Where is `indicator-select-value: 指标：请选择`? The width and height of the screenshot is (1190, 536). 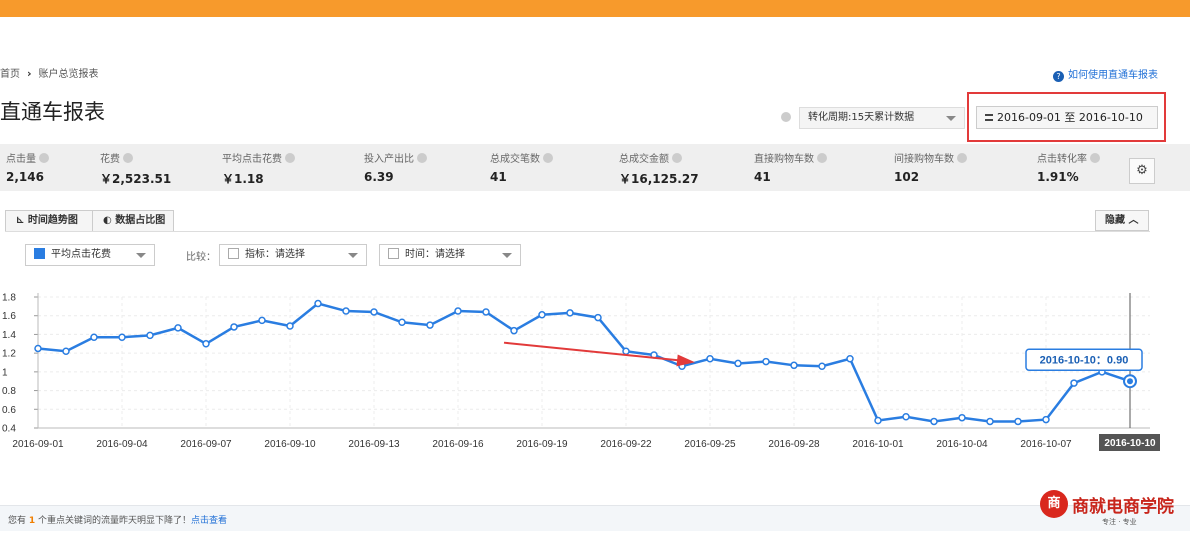 indicator-select-value: 指标：请选择 is located at coordinates (275, 254).